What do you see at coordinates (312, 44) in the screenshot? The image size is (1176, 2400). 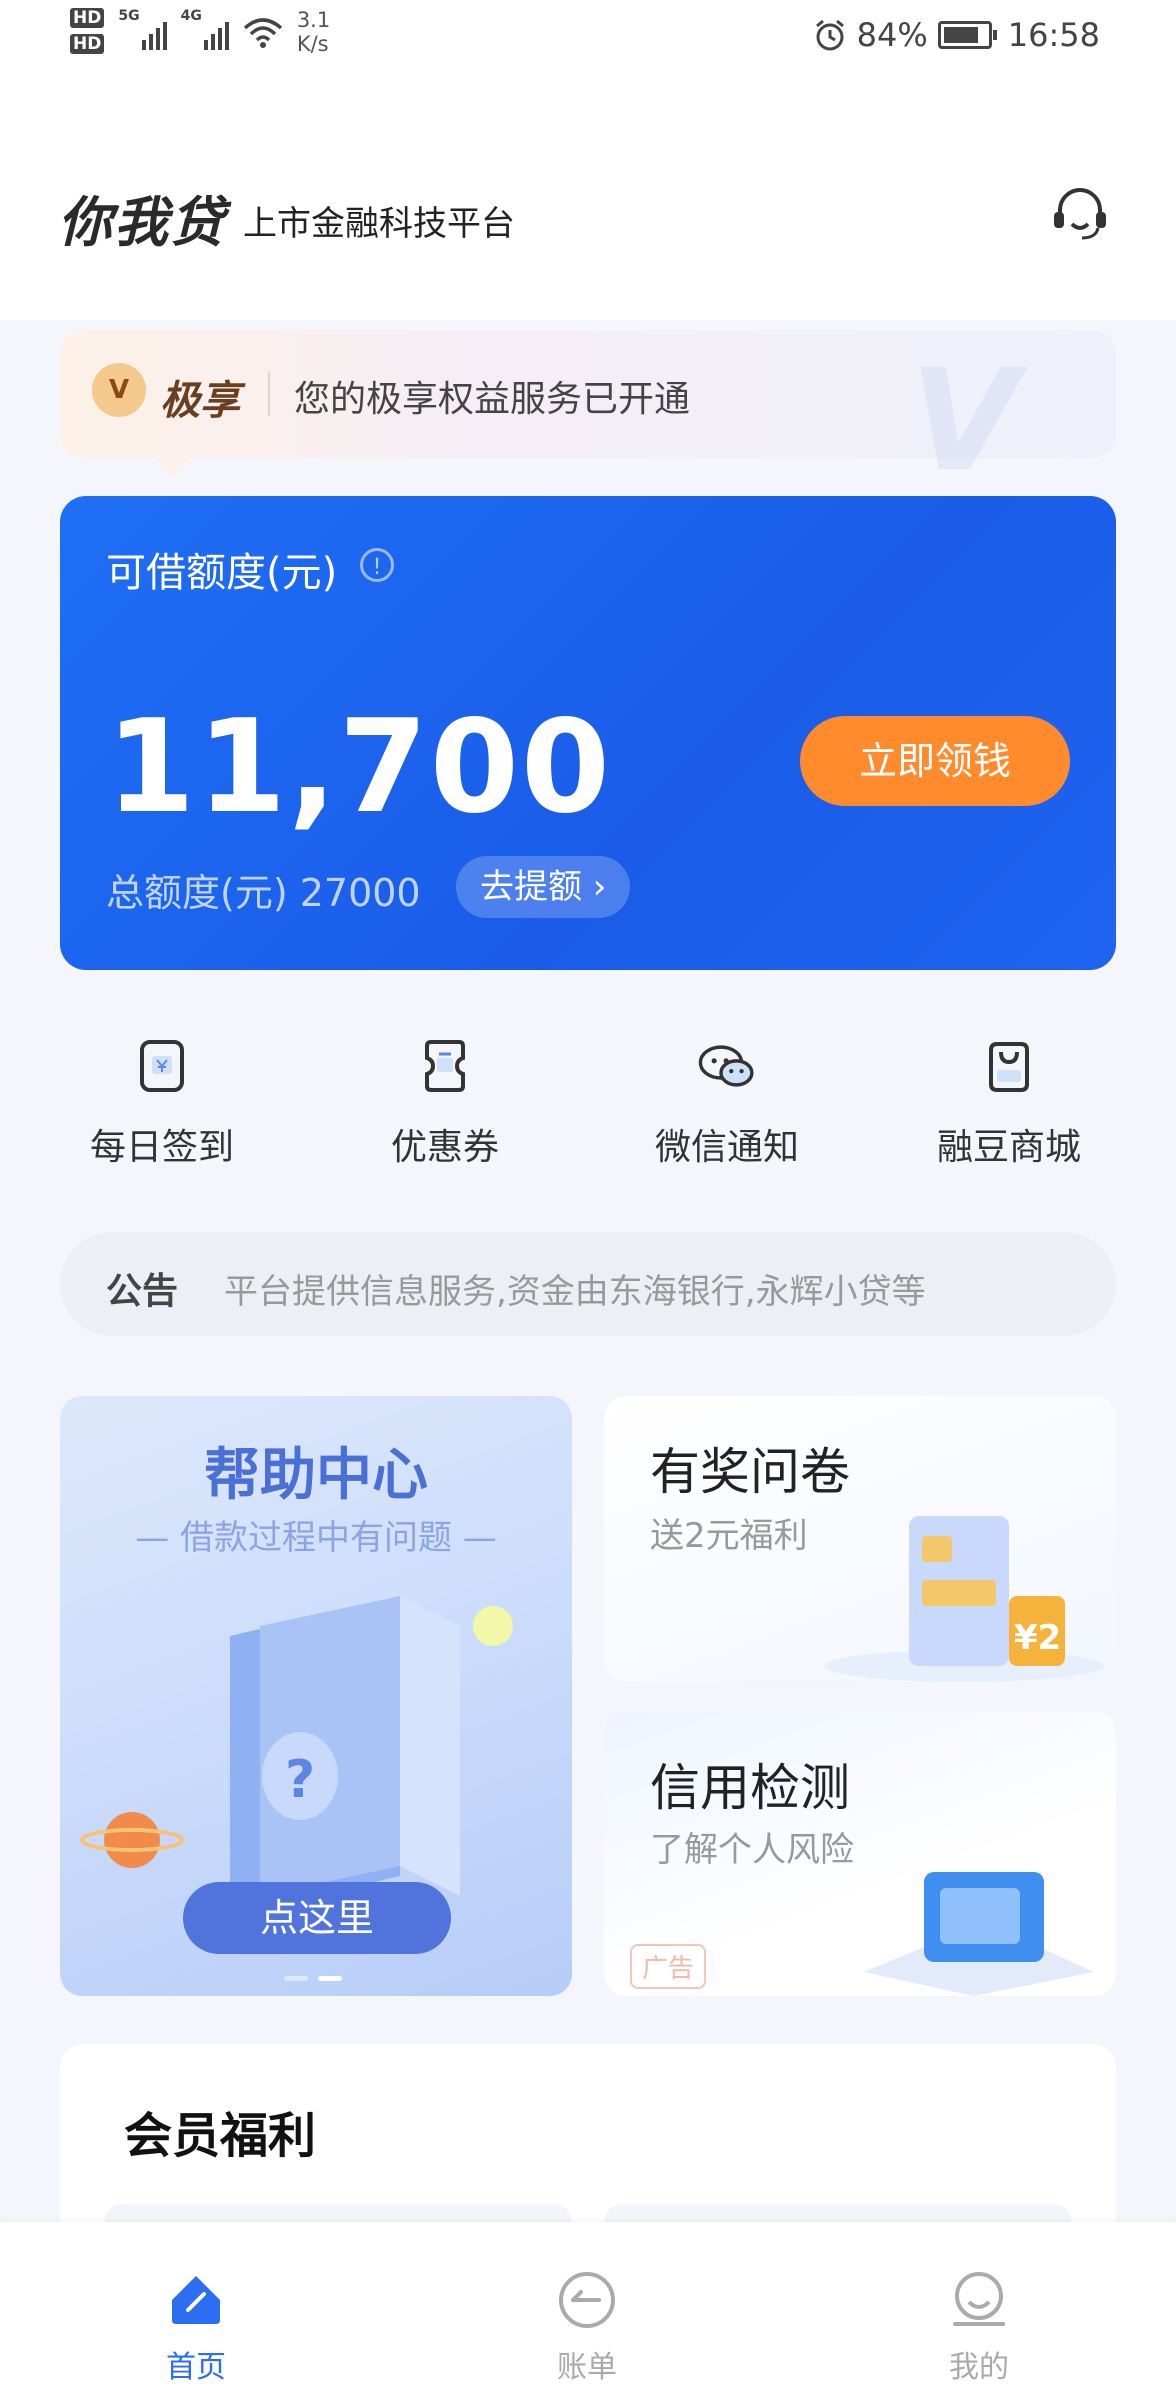 I see `speed-unit: K/s` at bounding box center [312, 44].